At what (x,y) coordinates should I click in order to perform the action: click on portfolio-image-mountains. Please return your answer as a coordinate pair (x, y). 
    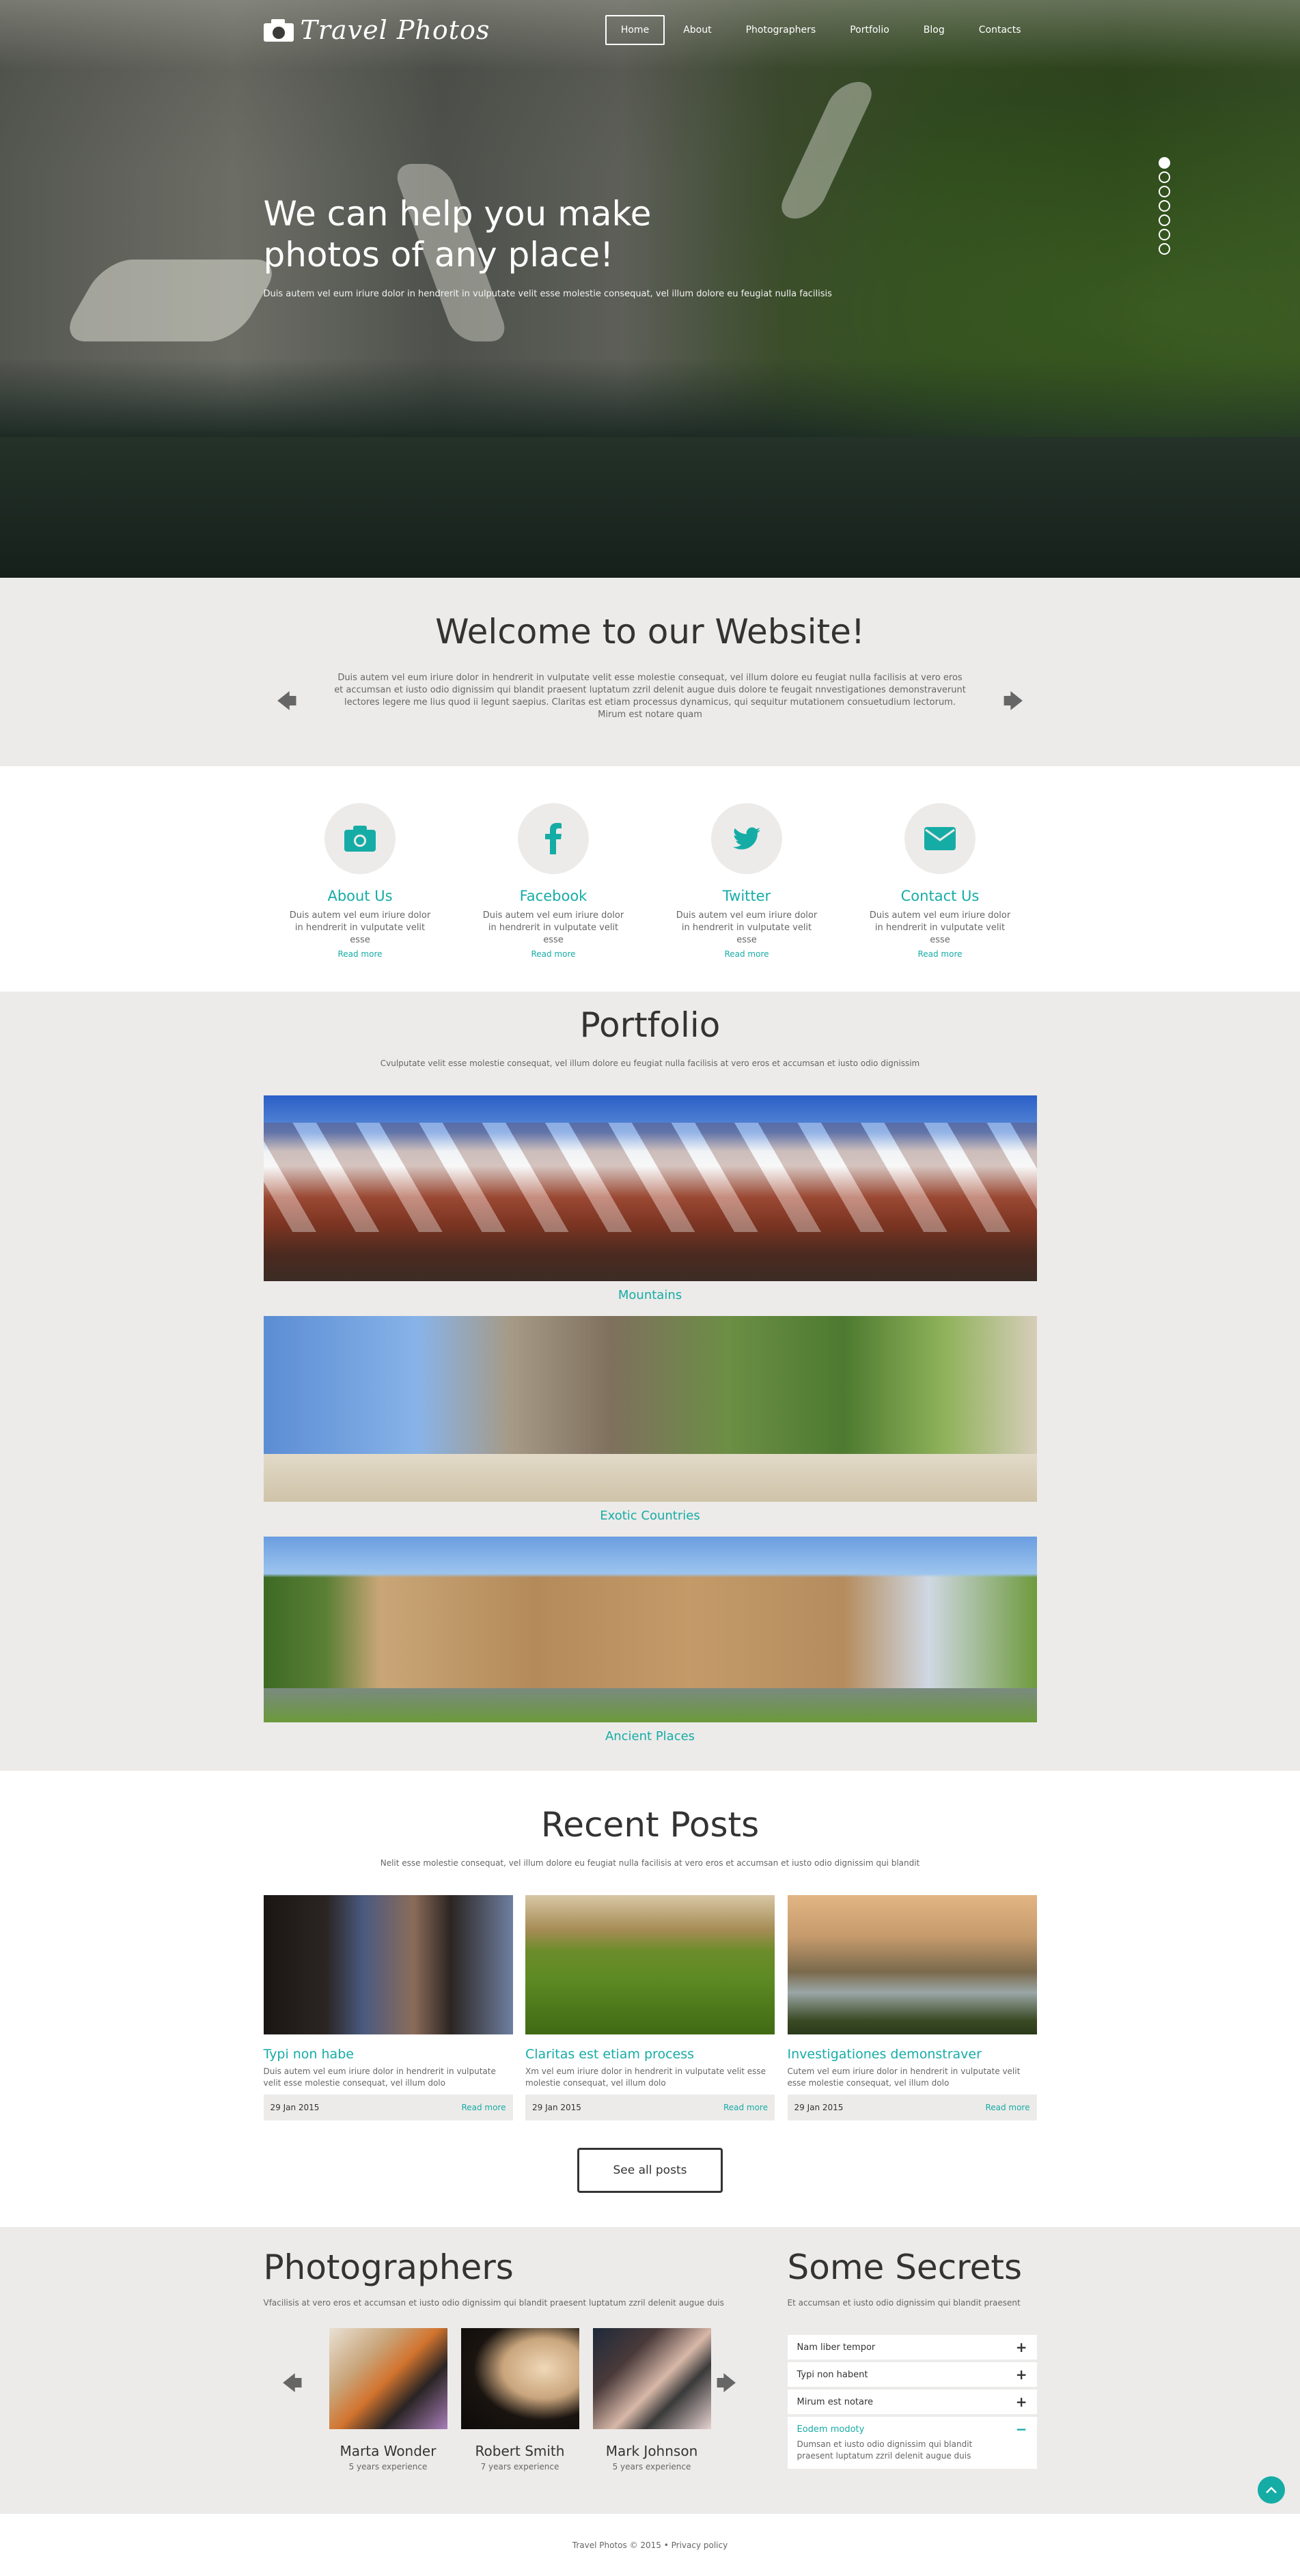
    Looking at the image, I should click on (650, 1188).